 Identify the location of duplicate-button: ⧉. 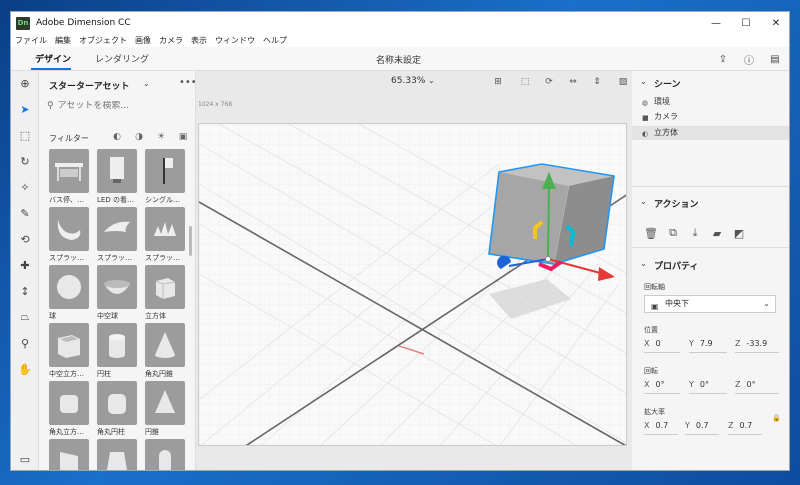
(673, 233).